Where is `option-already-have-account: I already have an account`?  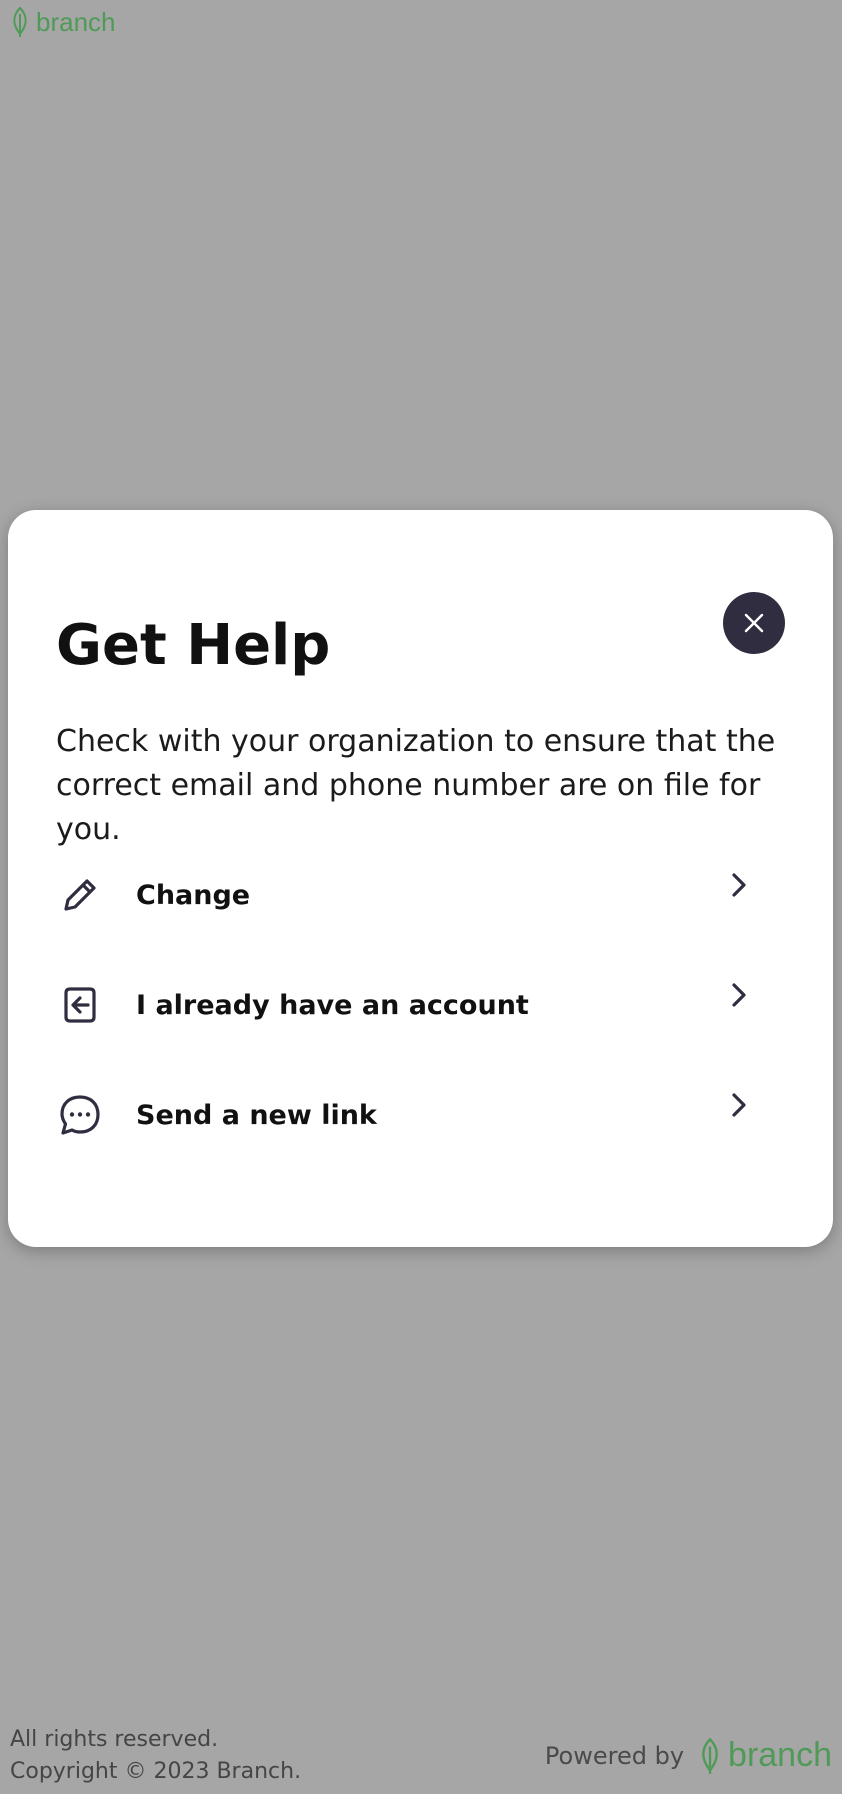
option-already-have-account: I already have an account is located at coordinates (406, 1005).